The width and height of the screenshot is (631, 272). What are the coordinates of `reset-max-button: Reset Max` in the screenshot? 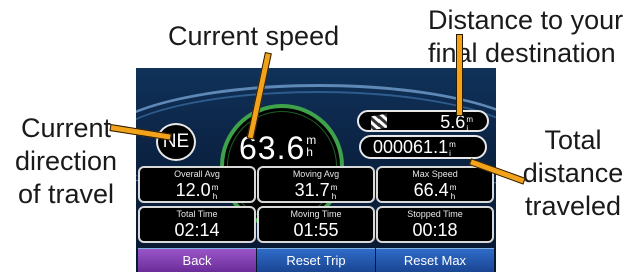 It's located at (435, 260).